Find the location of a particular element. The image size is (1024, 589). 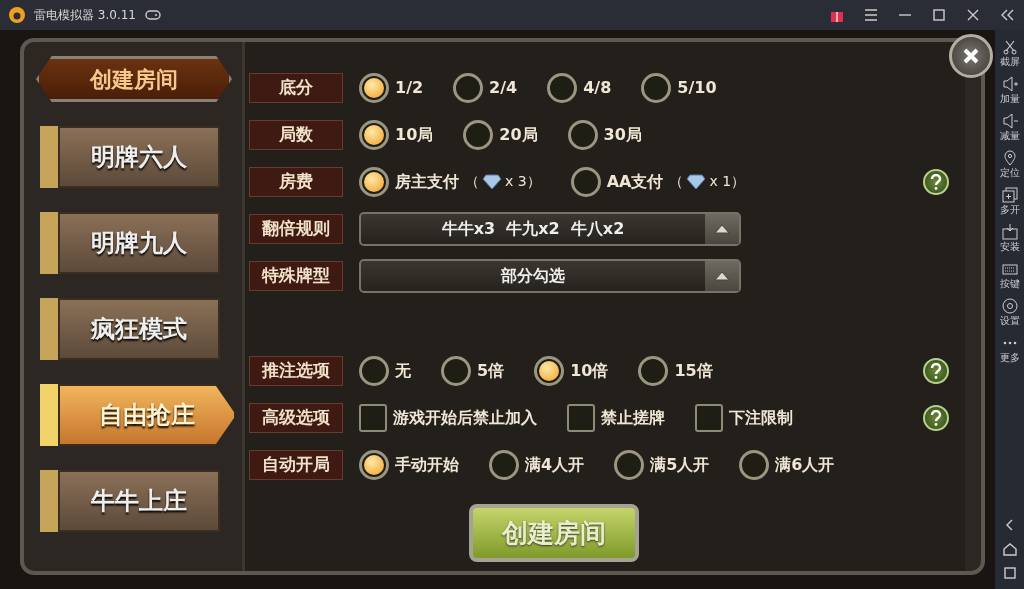

radio-option: 2/4 is located at coordinates (485, 87).